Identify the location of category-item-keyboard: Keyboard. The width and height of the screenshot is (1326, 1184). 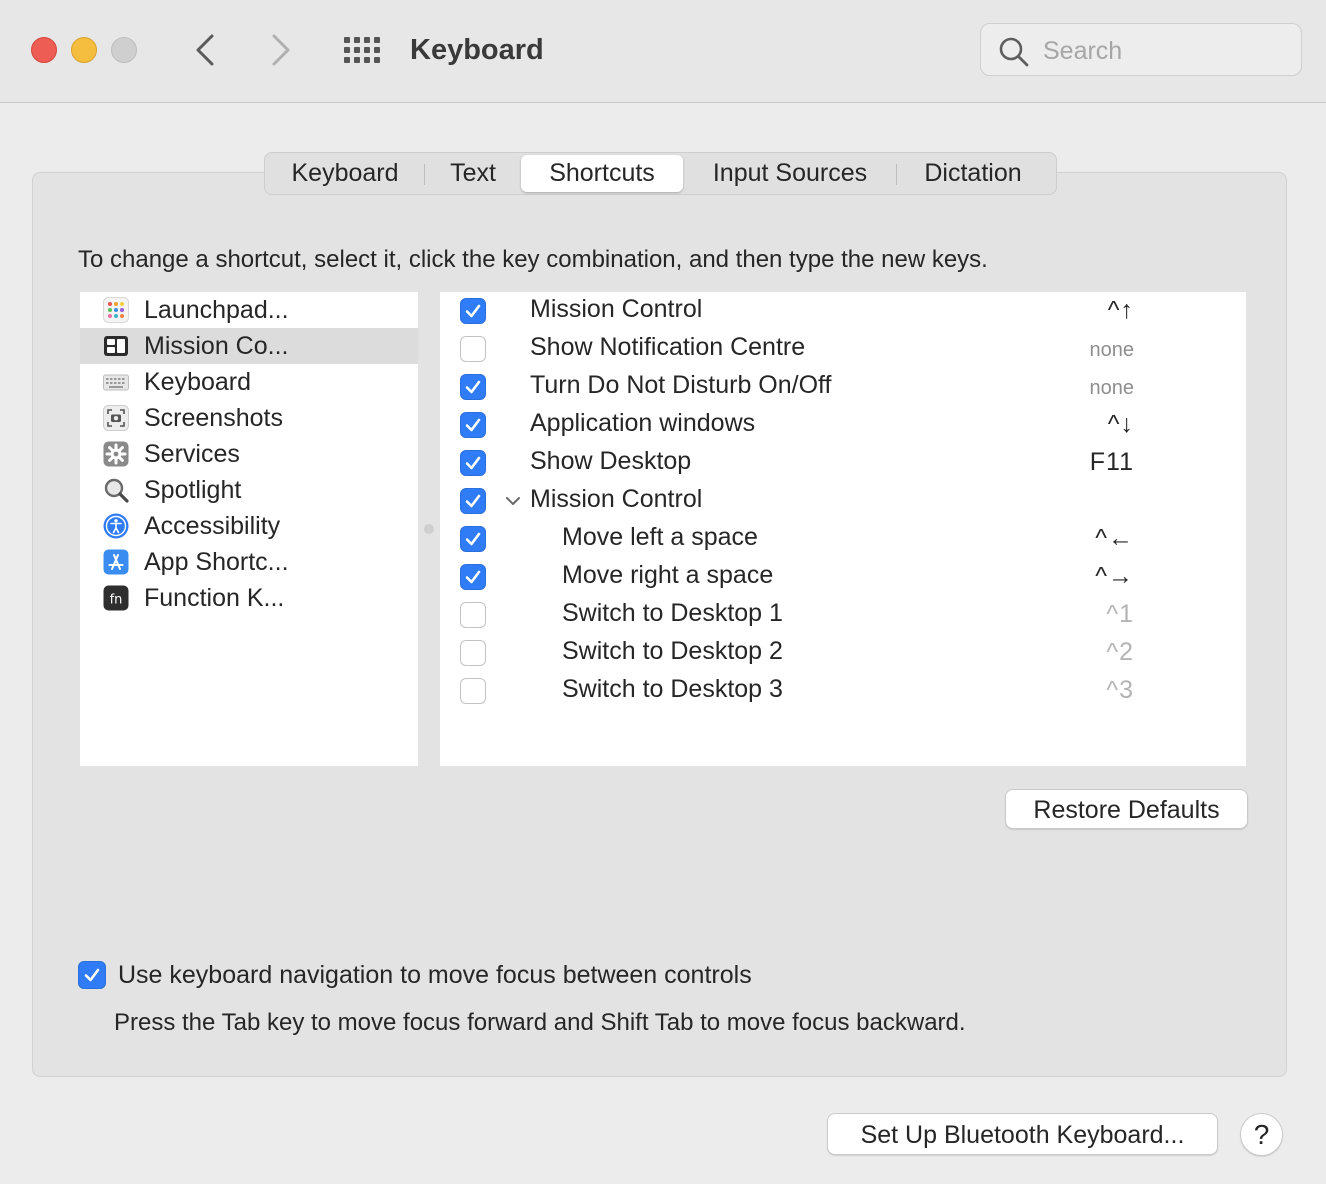
(249, 382).